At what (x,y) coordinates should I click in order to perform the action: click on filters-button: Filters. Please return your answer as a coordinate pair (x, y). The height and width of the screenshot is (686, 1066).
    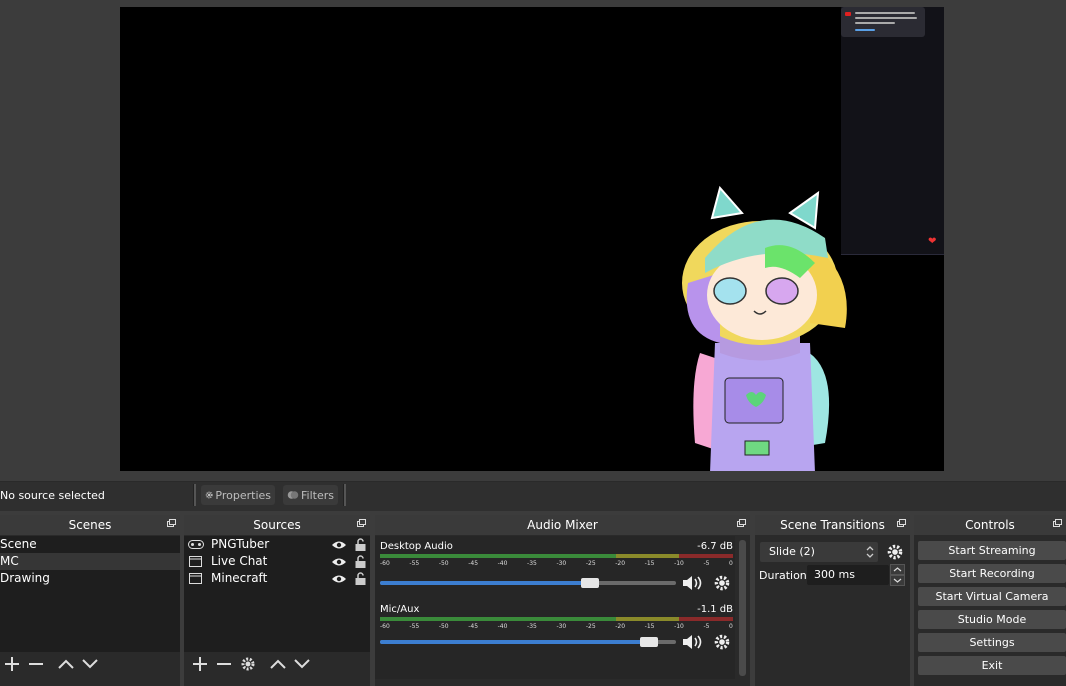
    Looking at the image, I should click on (310, 495).